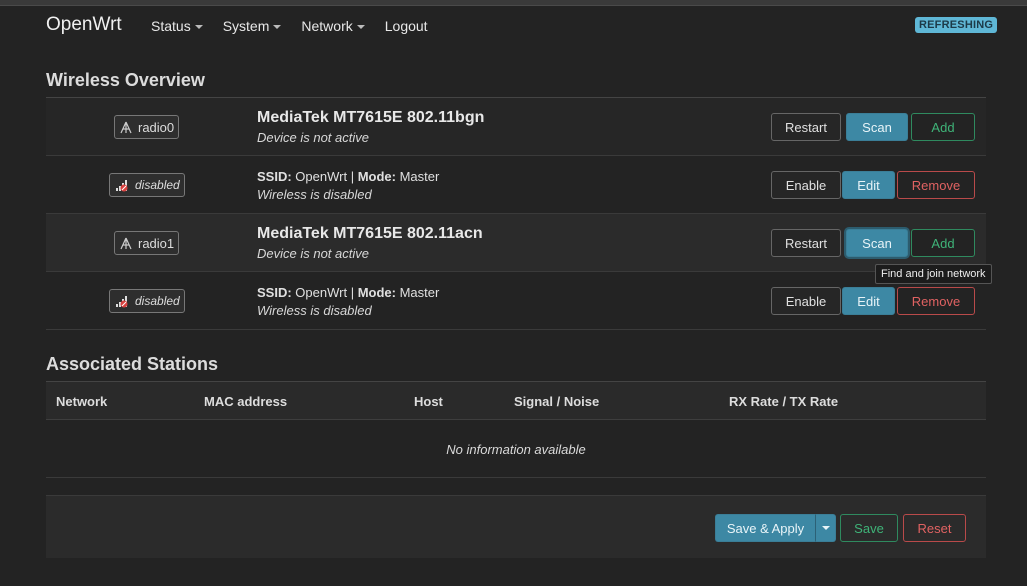  I want to click on action-footer: Save & Apply Save Reset, so click(516, 526).